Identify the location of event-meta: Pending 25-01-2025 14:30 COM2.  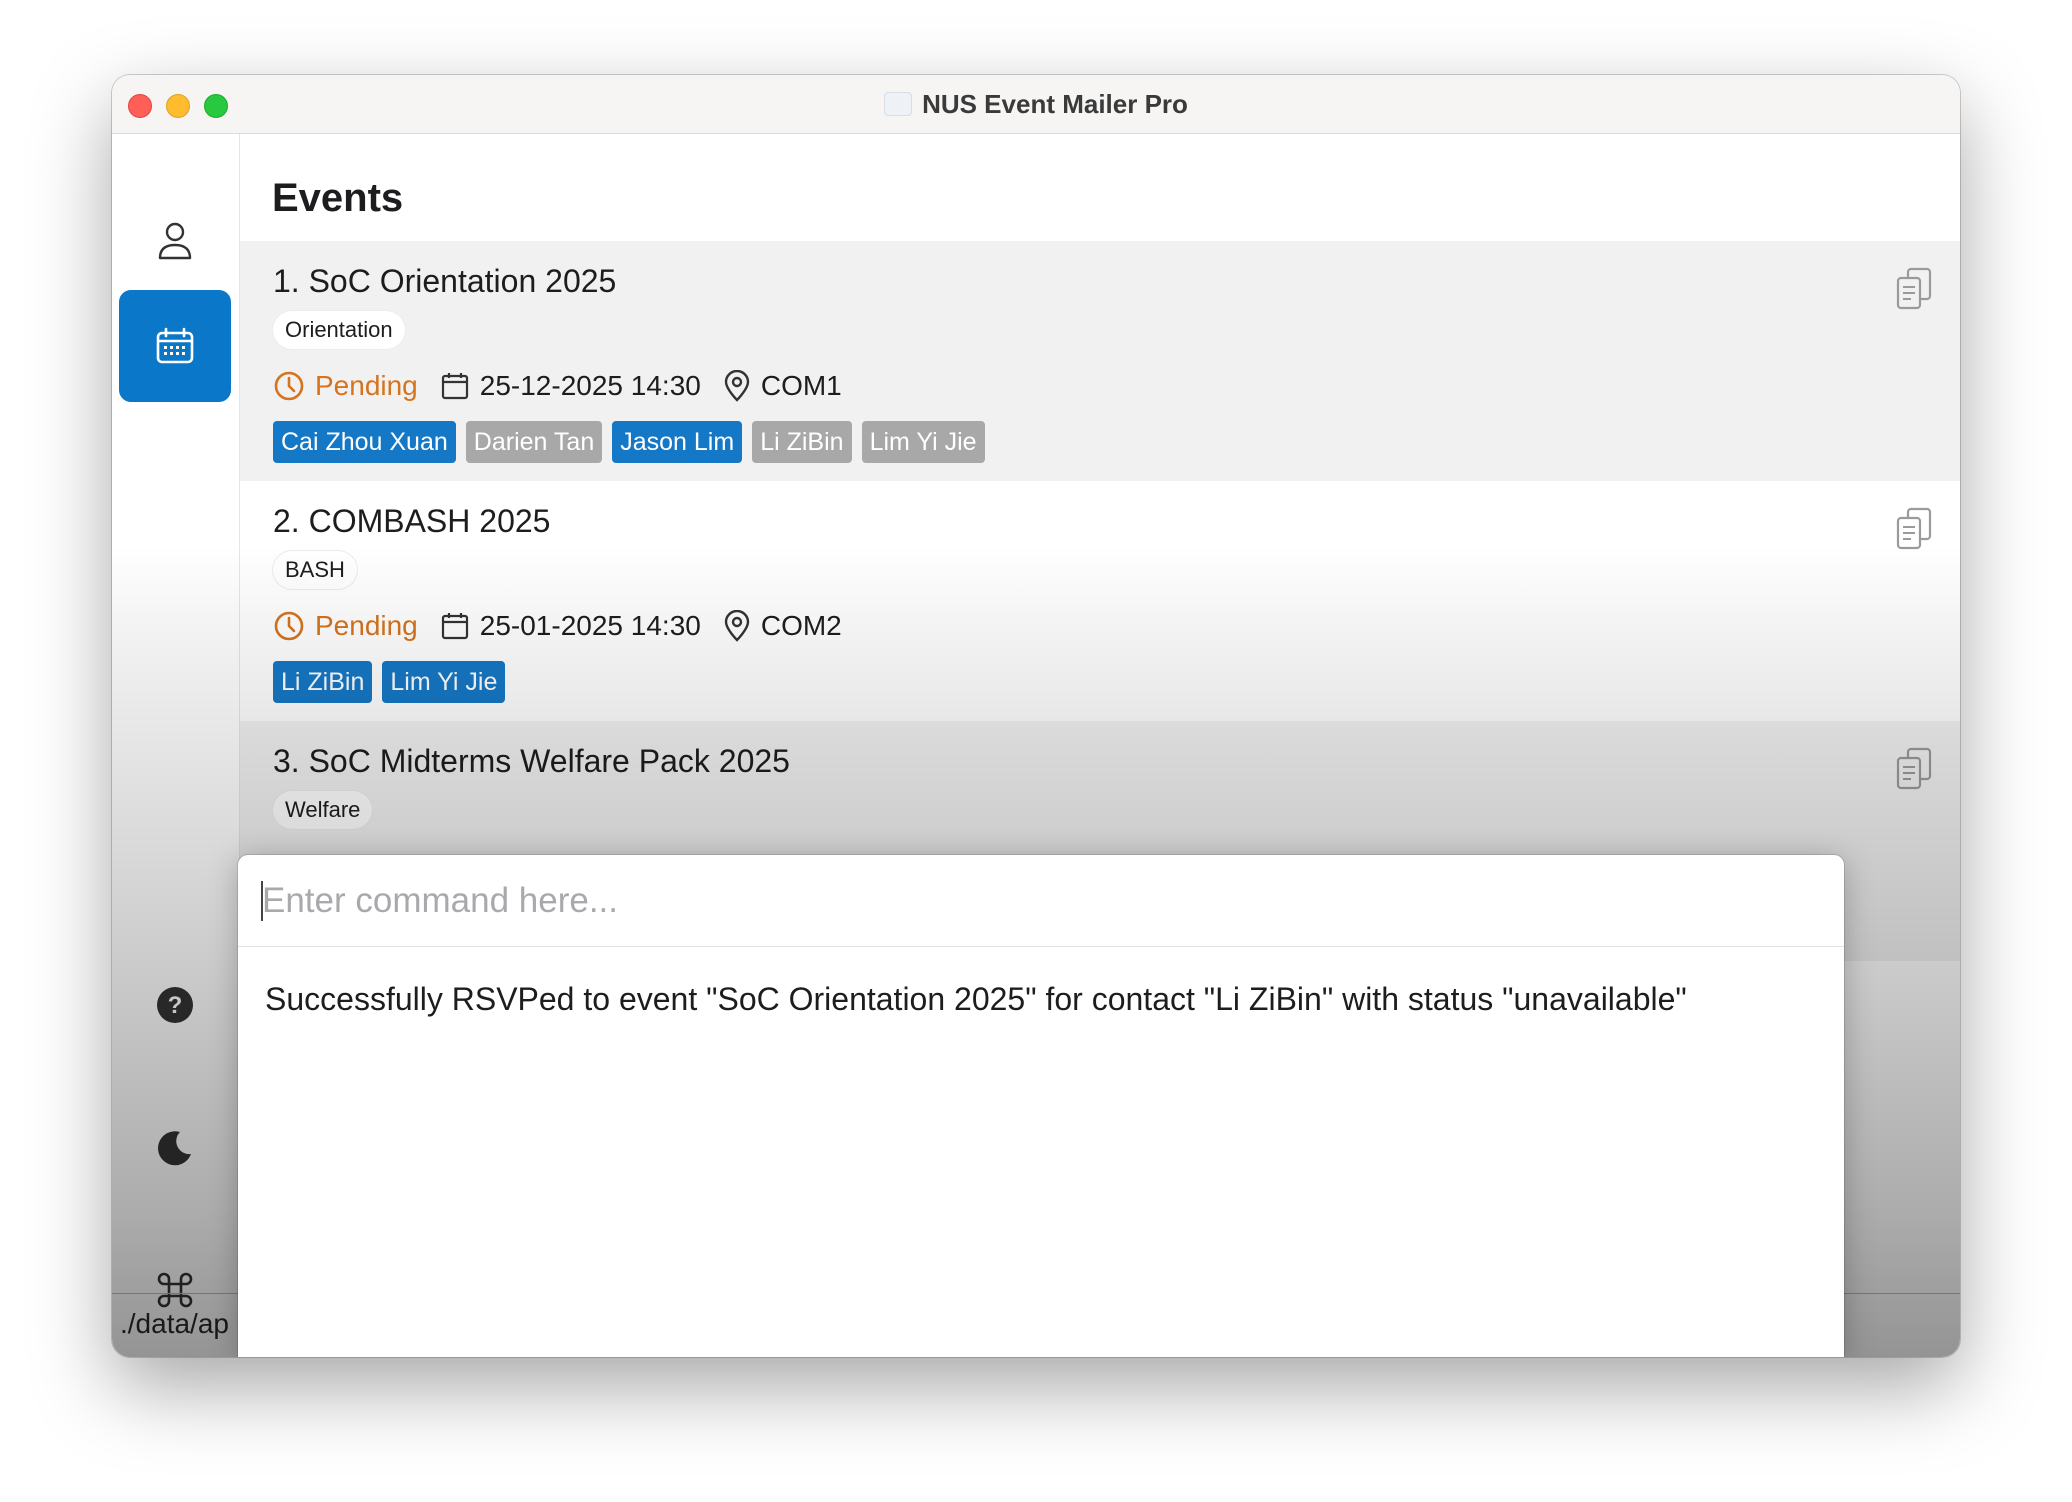
(568, 626).